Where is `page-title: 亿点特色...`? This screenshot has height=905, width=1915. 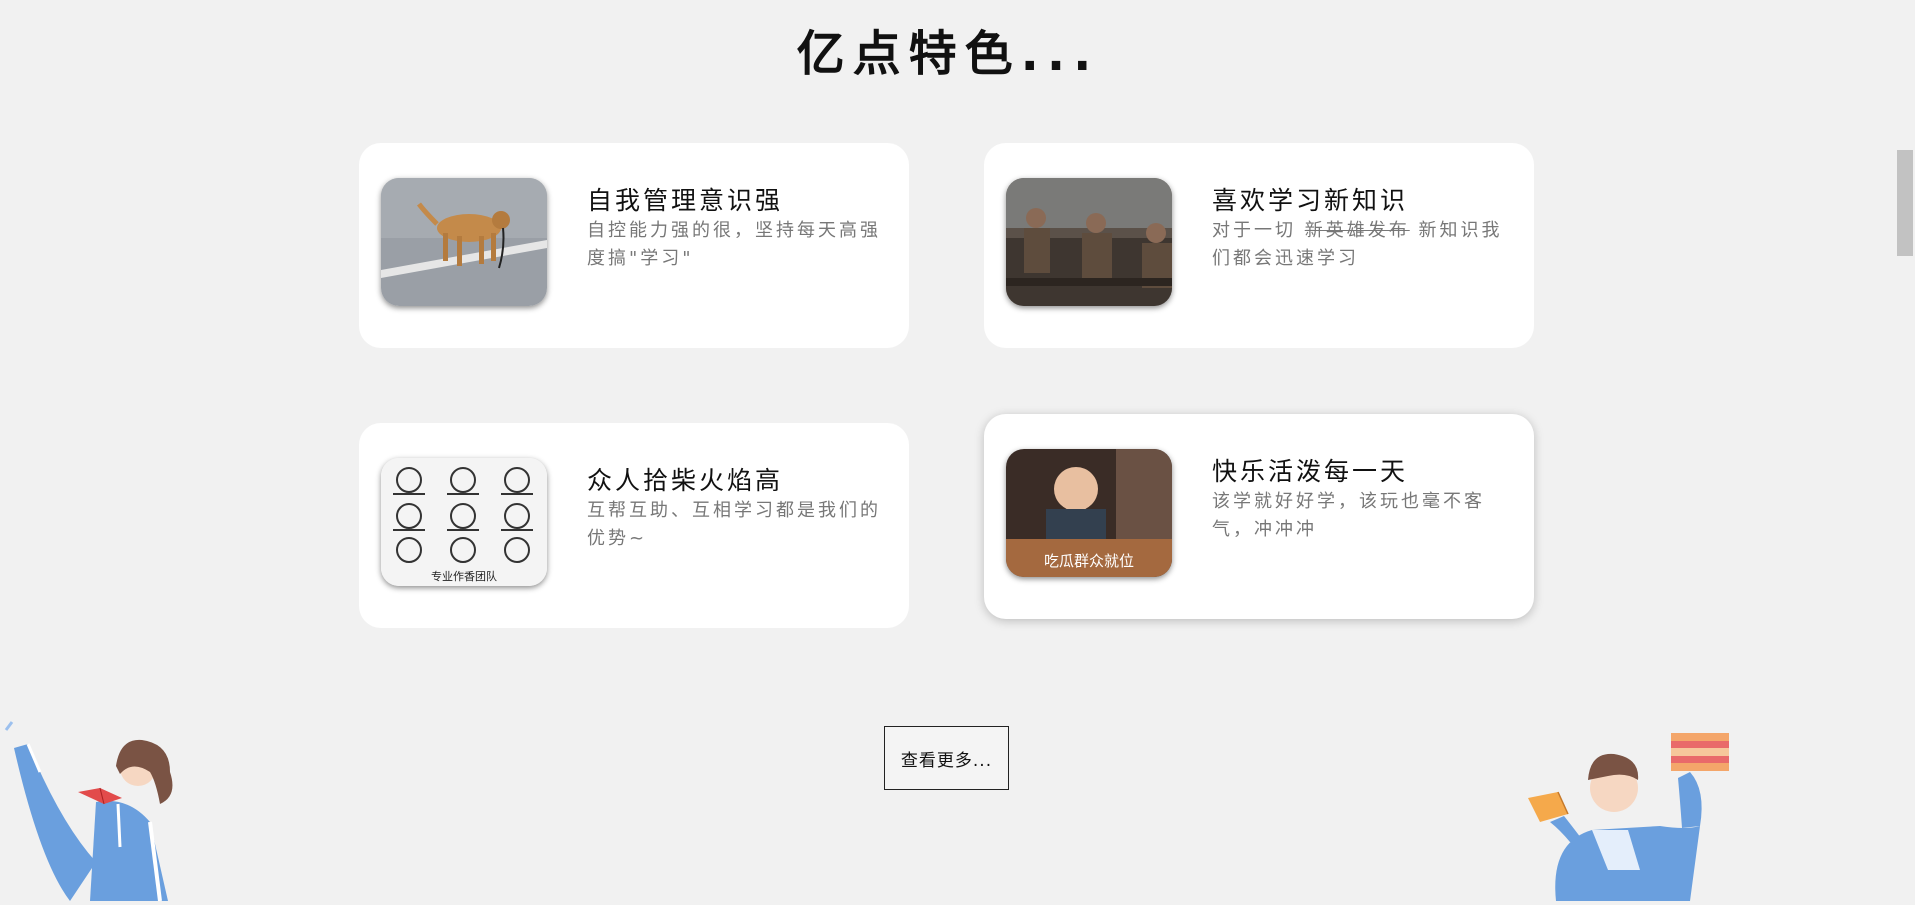
page-title: 亿点特色... is located at coordinates (948, 54).